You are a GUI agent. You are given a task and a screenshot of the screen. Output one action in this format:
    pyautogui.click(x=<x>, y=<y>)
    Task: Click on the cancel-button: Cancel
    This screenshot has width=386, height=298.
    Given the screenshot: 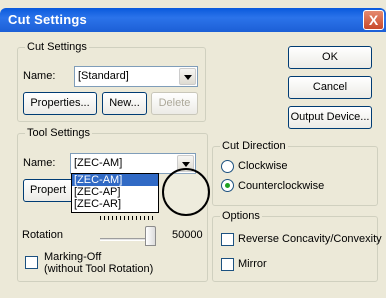 What is the action you would take?
    pyautogui.click(x=330, y=87)
    